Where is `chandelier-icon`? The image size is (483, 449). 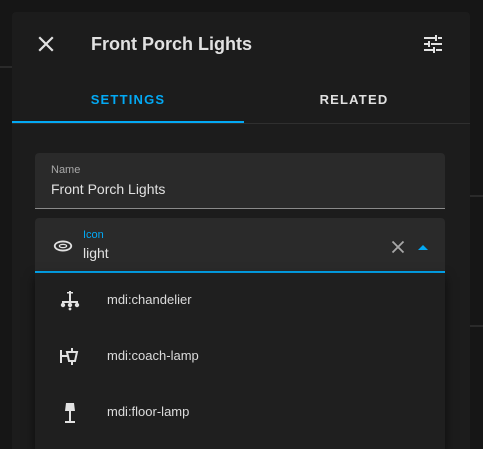 chandelier-icon is located at coordinates (70, 301).